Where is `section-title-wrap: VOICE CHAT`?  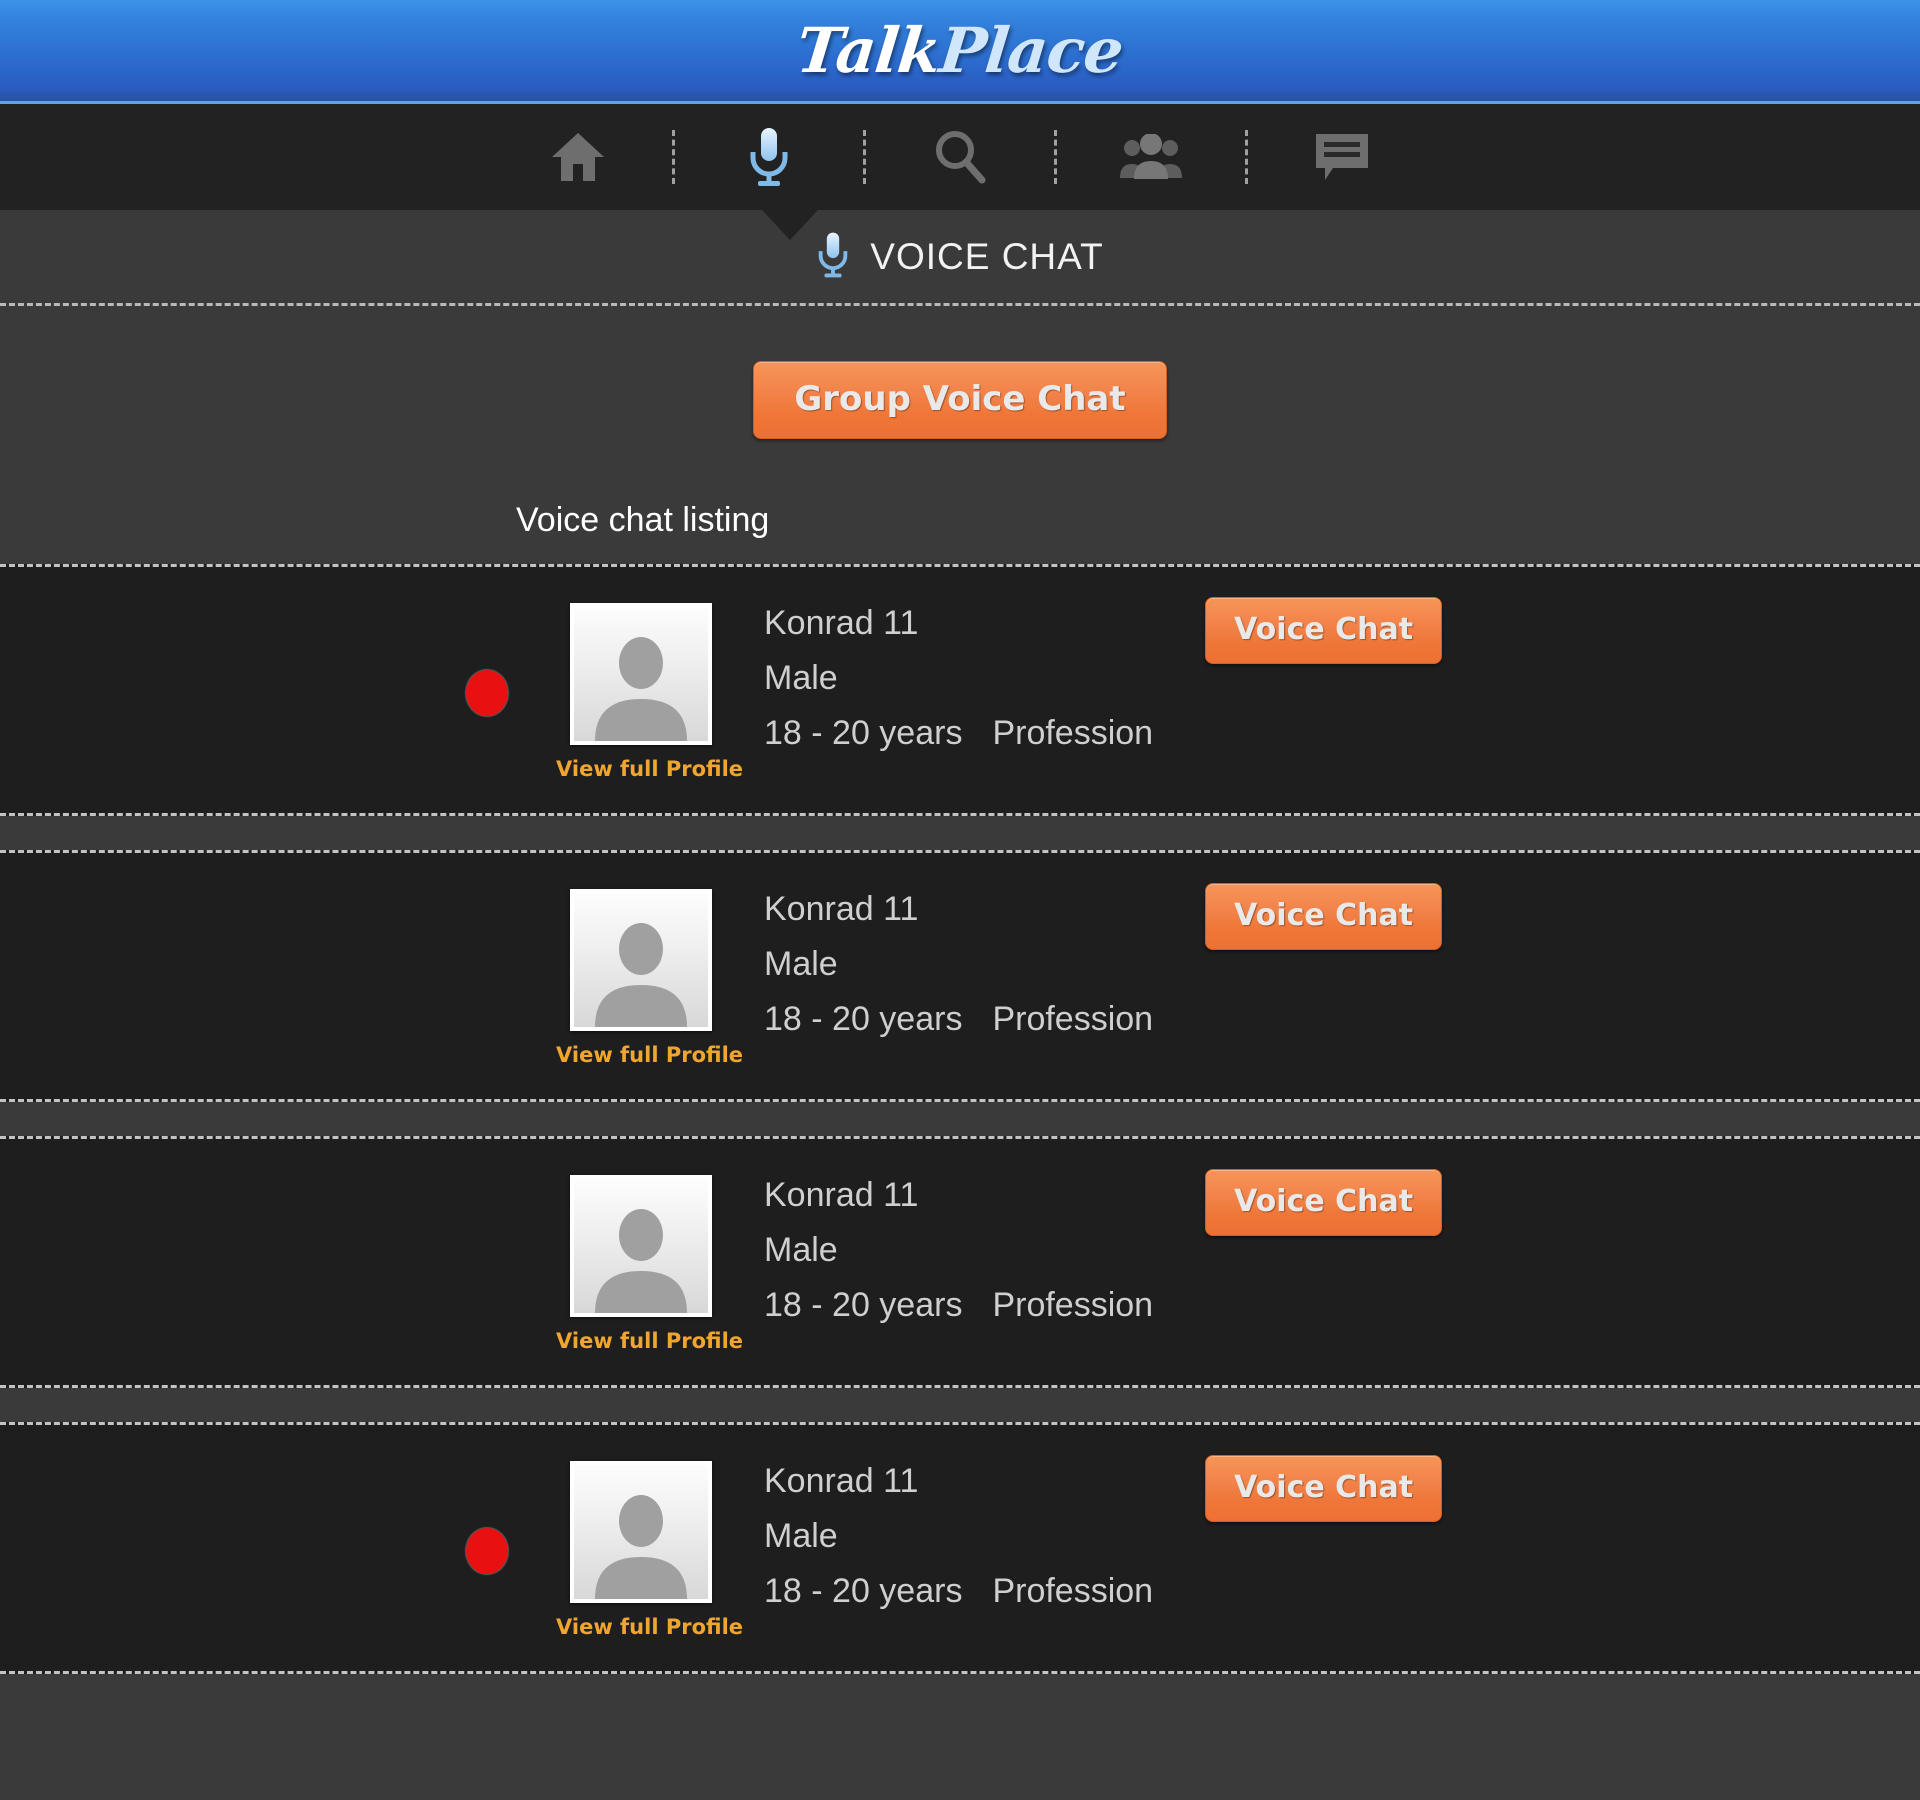
section-title-wrap: VOICE CHAT is located at coordinates (959, 257).